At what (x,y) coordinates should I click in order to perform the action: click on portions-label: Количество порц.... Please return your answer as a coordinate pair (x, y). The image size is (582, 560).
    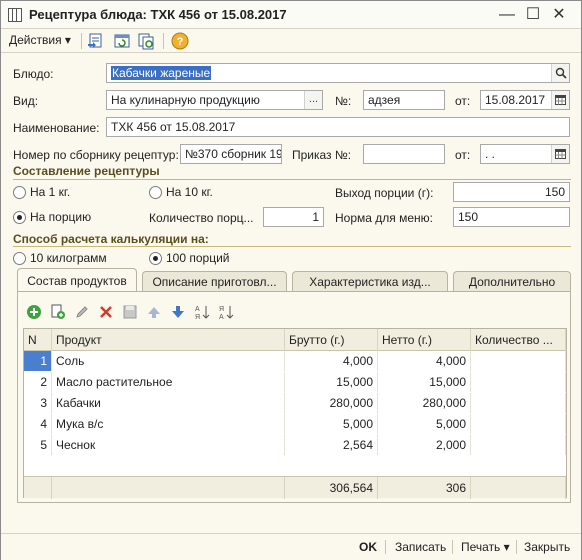
    Looking at the image, I should click on (201, 218).